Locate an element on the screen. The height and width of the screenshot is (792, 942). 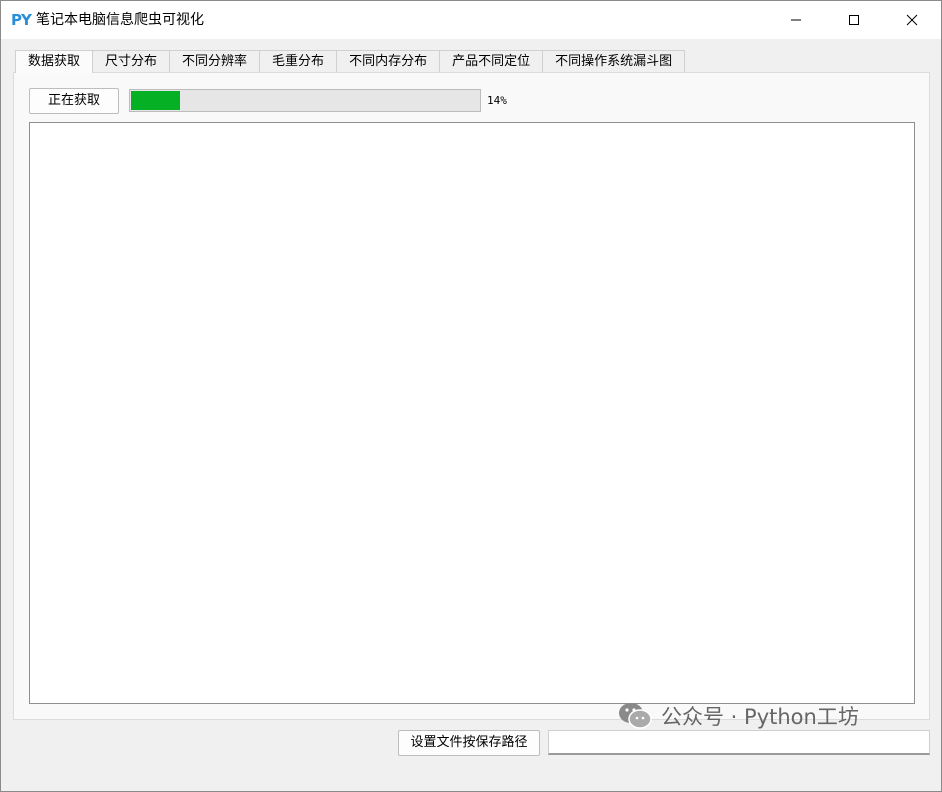
tab-os-funnel: 不同操作系统漏斗图 is located at coordinates (614, 61).